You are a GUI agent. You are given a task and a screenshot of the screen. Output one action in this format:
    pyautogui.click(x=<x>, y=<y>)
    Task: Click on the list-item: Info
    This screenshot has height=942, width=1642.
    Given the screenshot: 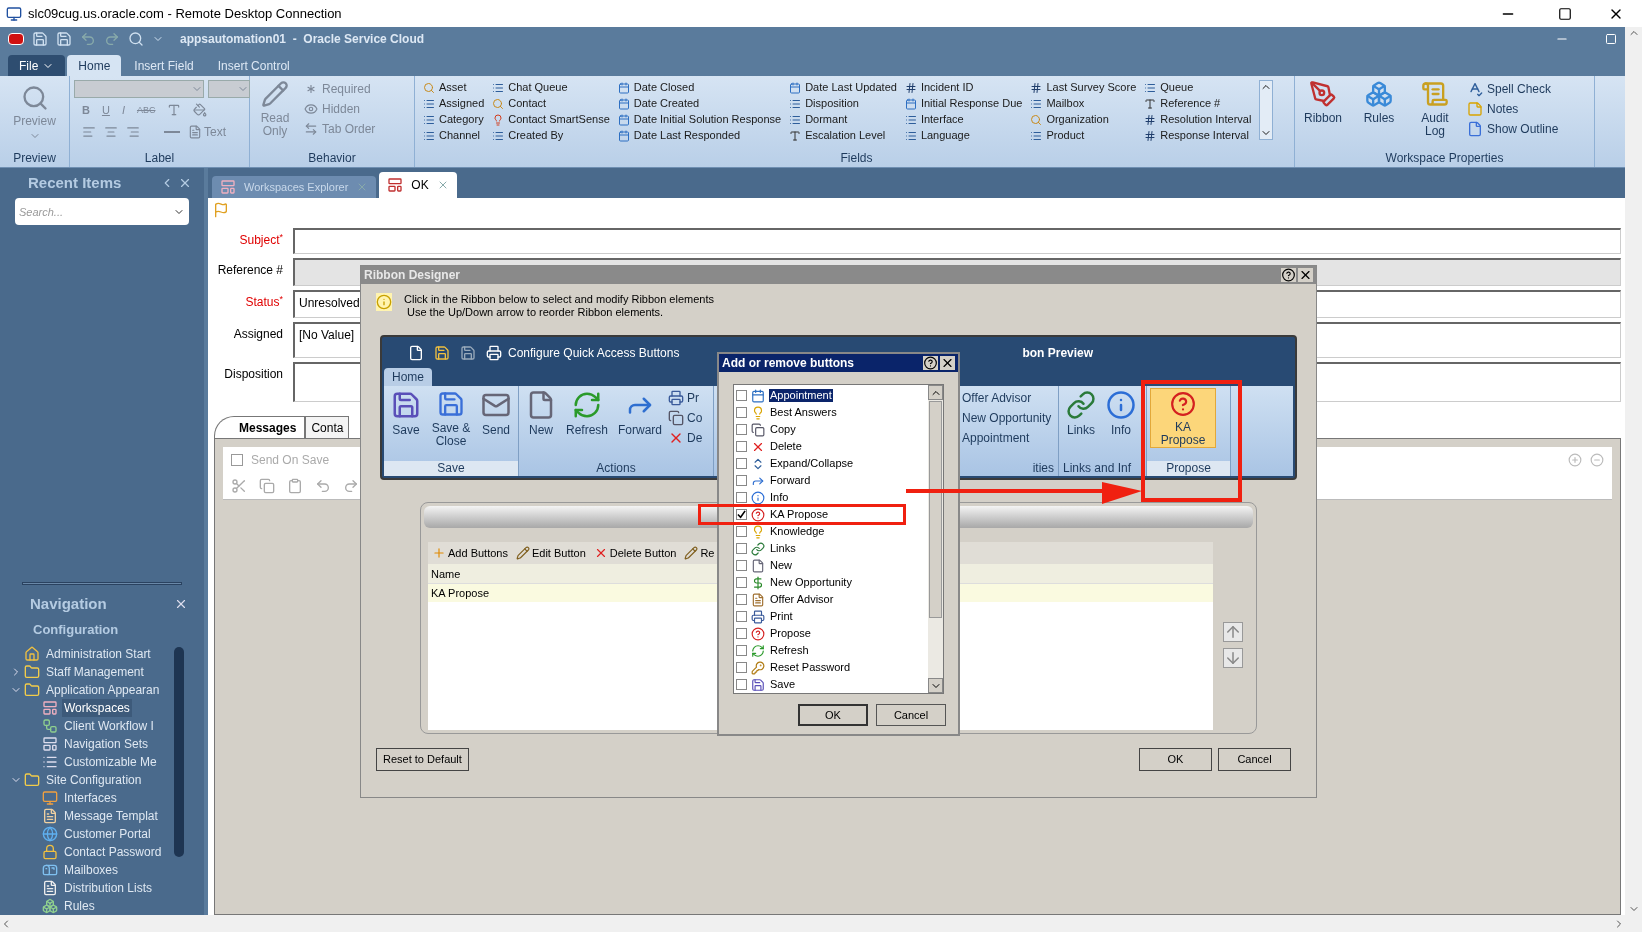 What is the action you would take?
    pyautogui.click(x=779, y=497)
    